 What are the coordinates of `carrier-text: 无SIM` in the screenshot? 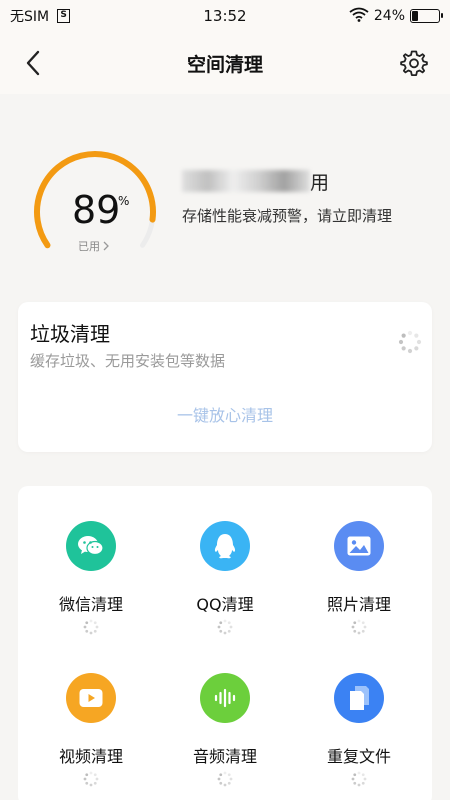 It's located at (30, 17).